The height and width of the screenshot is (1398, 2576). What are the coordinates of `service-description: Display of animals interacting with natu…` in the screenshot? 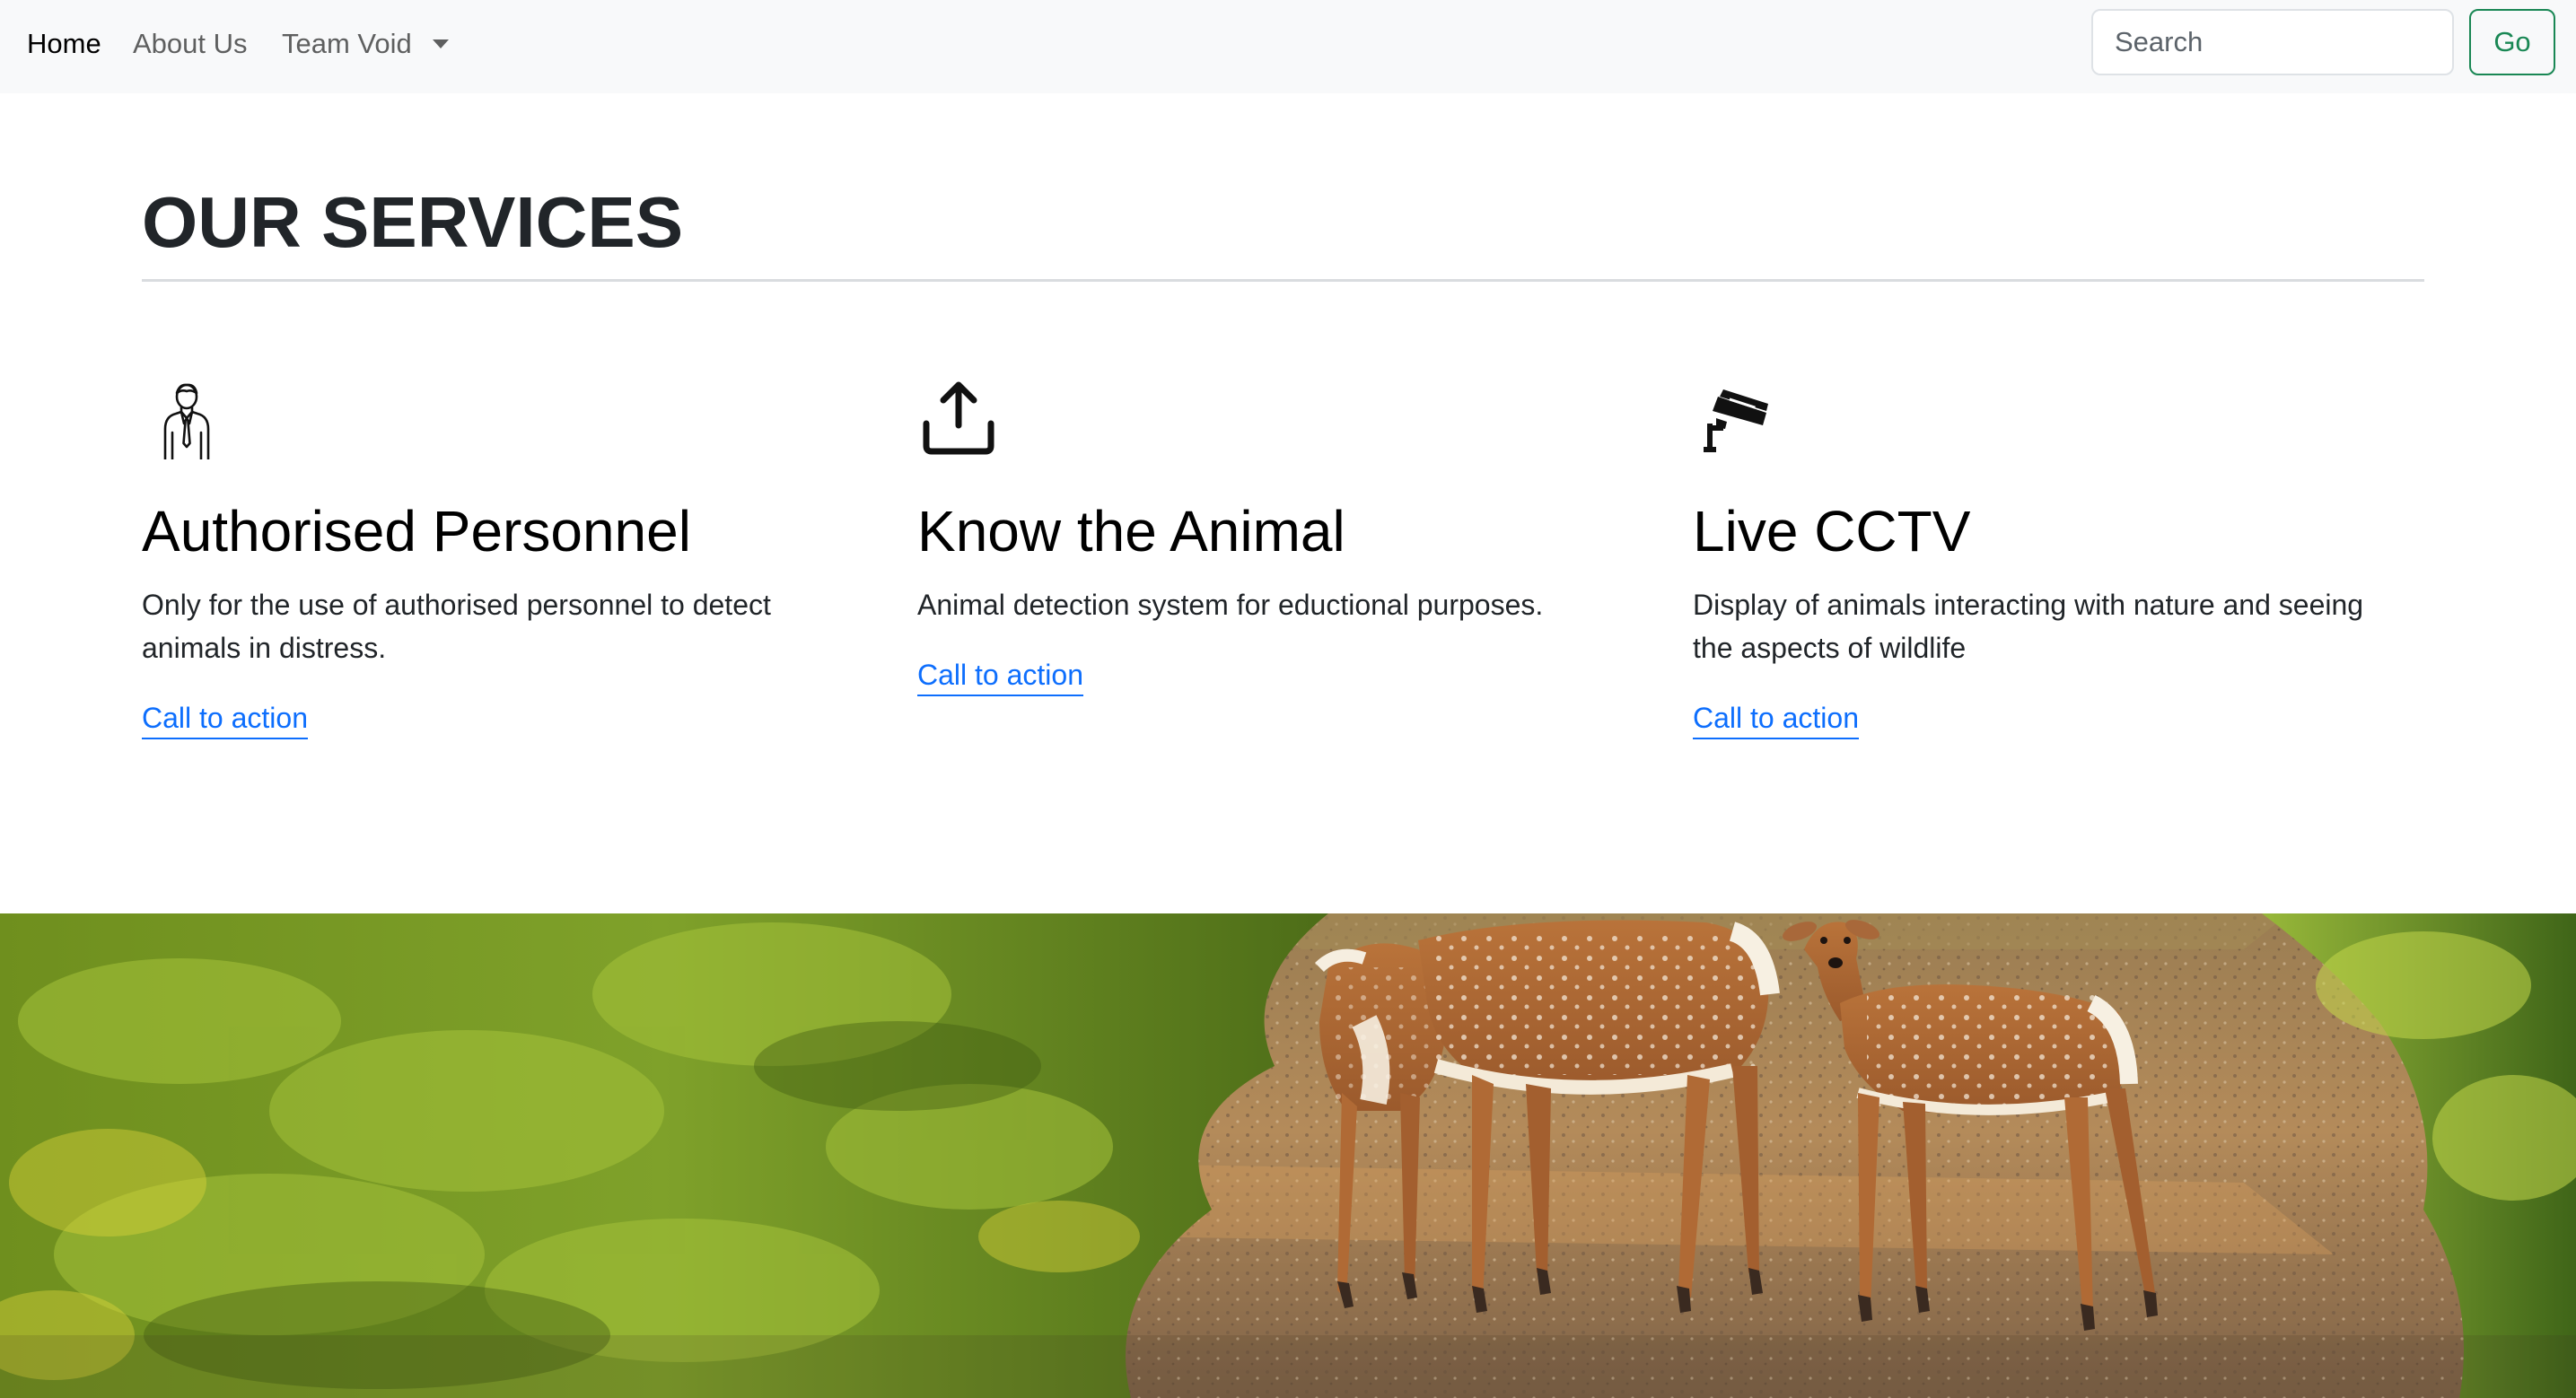 It's located at (2028, 626).